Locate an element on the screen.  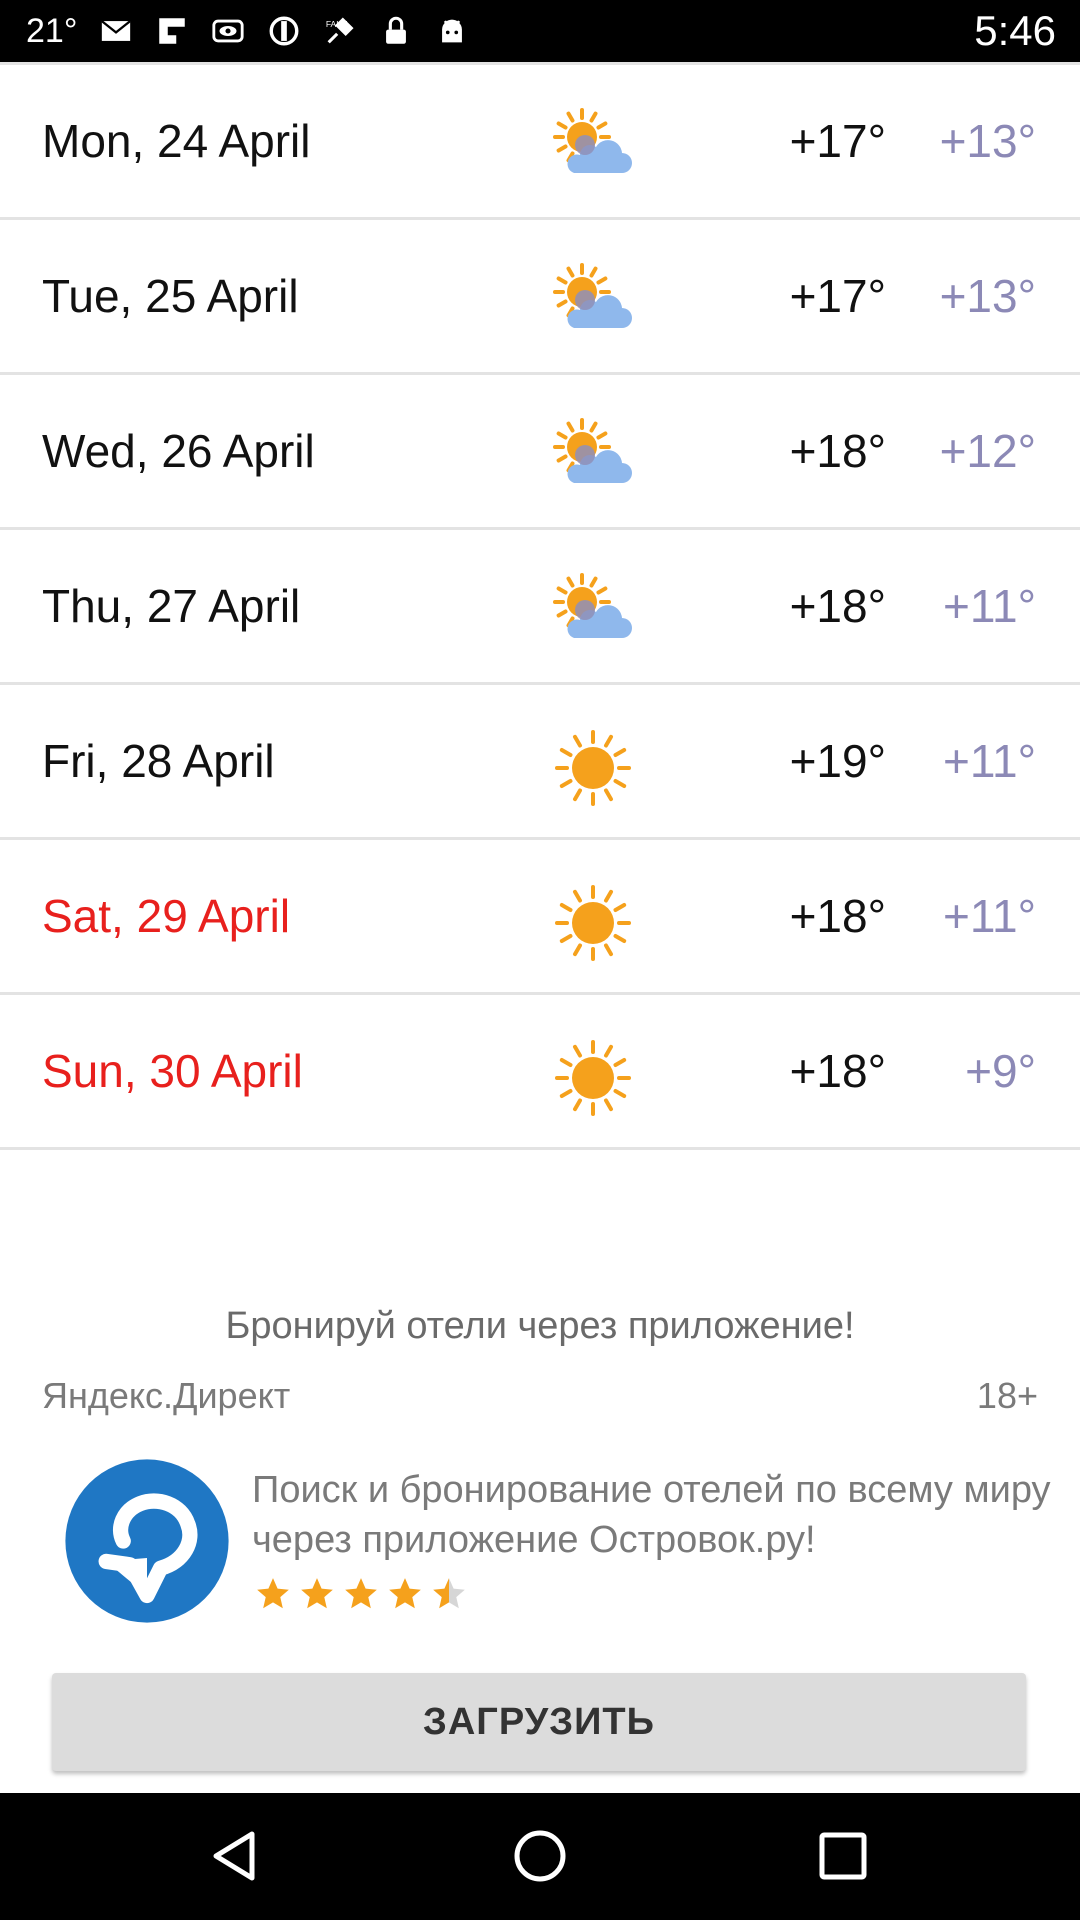
forecast-row: Mon, 24 April +17° +13° is located at coordinates (540, 142).